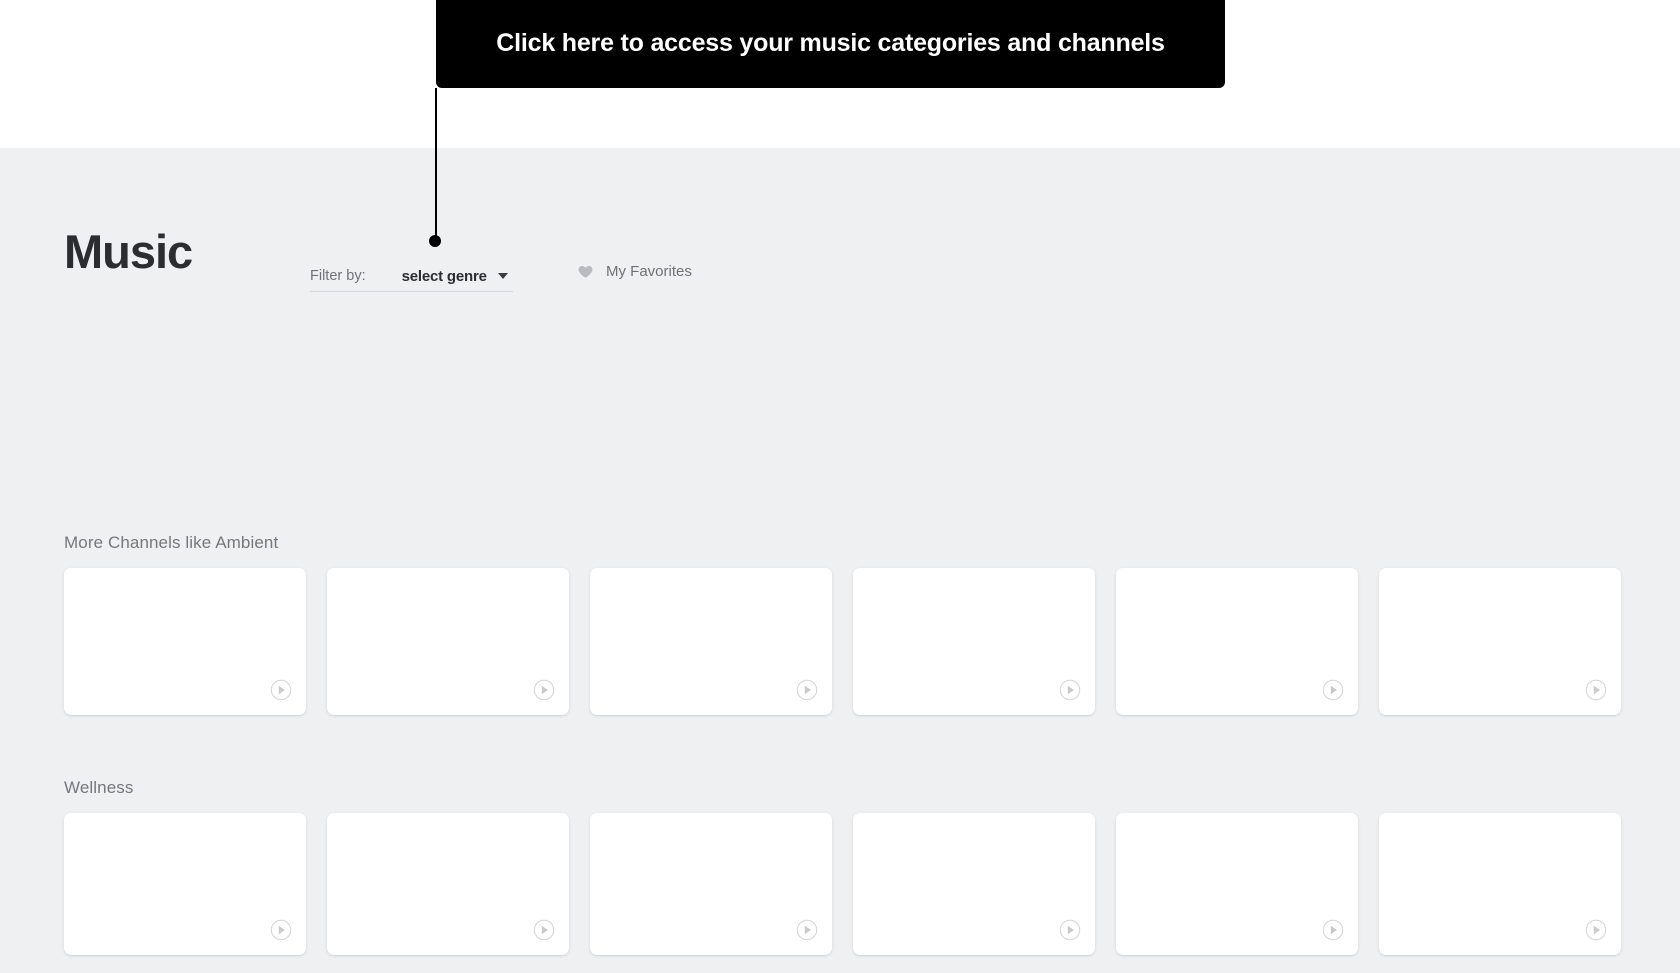  I want to click on filter-by-label: Filter by:, so click(338, 276).